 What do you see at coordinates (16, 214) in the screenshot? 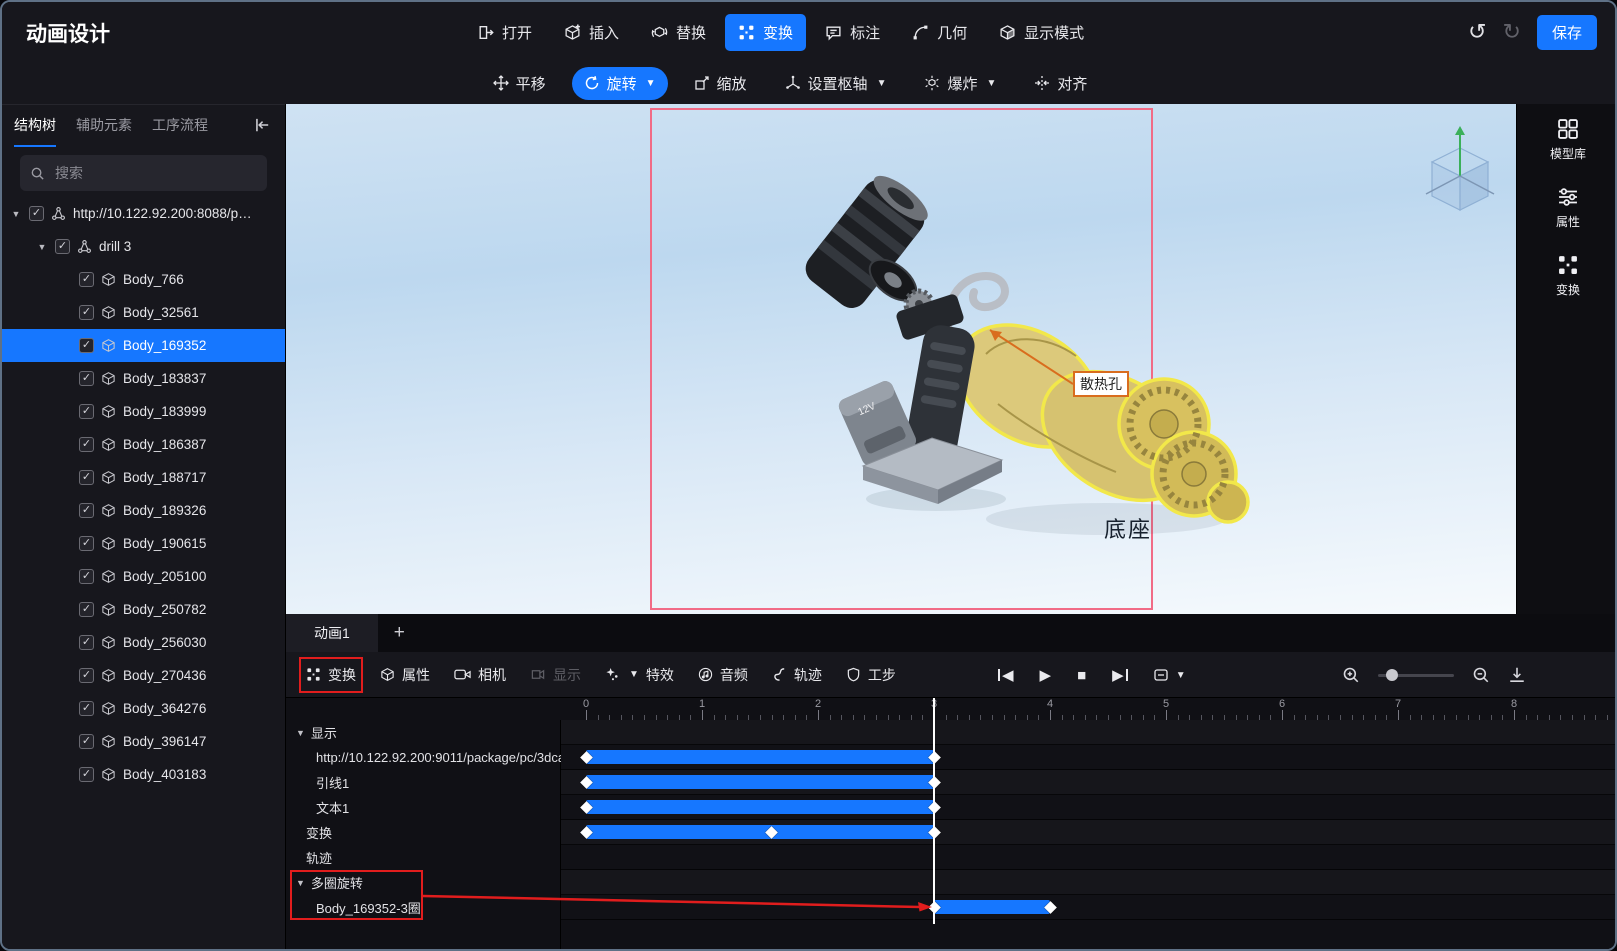
I see `expand-caret: ▼` at bounding box center [16, 214].